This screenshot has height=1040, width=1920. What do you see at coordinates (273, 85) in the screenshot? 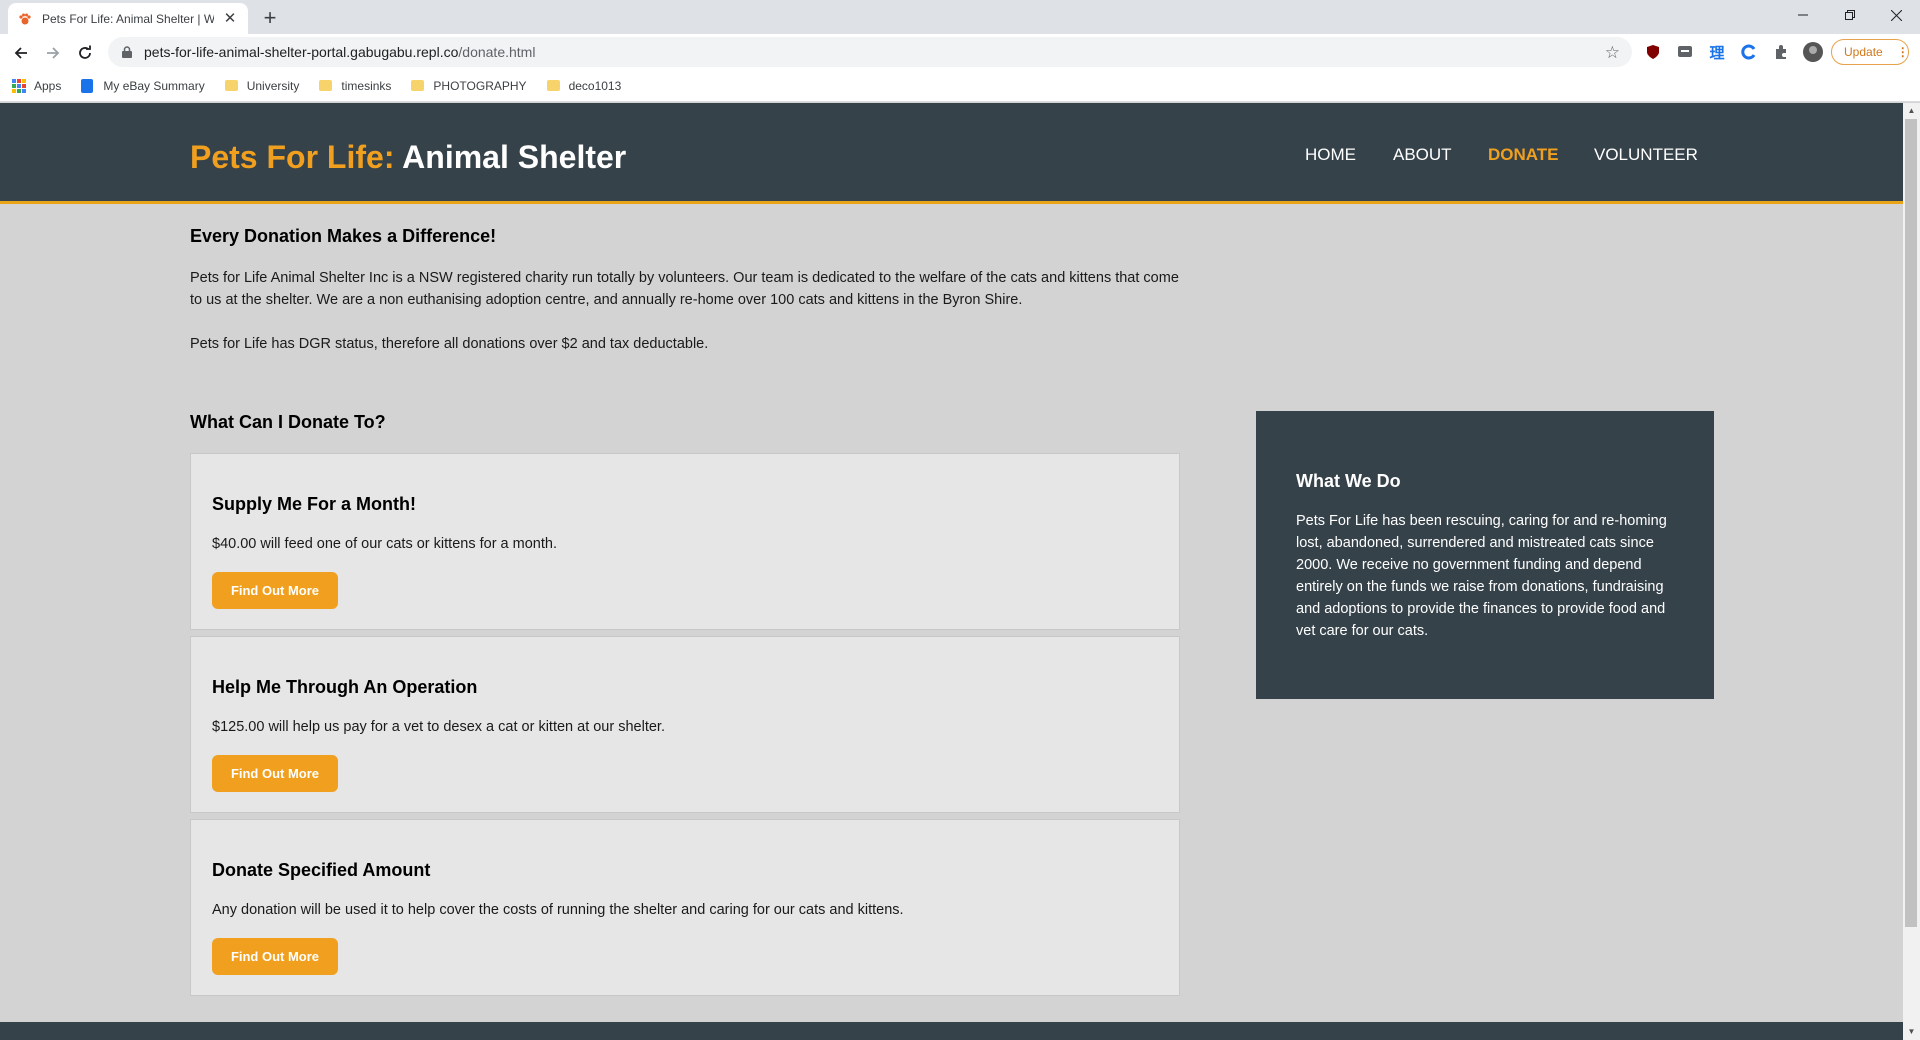
I see `bookmark-label: University` at bounding box center [273, 85].